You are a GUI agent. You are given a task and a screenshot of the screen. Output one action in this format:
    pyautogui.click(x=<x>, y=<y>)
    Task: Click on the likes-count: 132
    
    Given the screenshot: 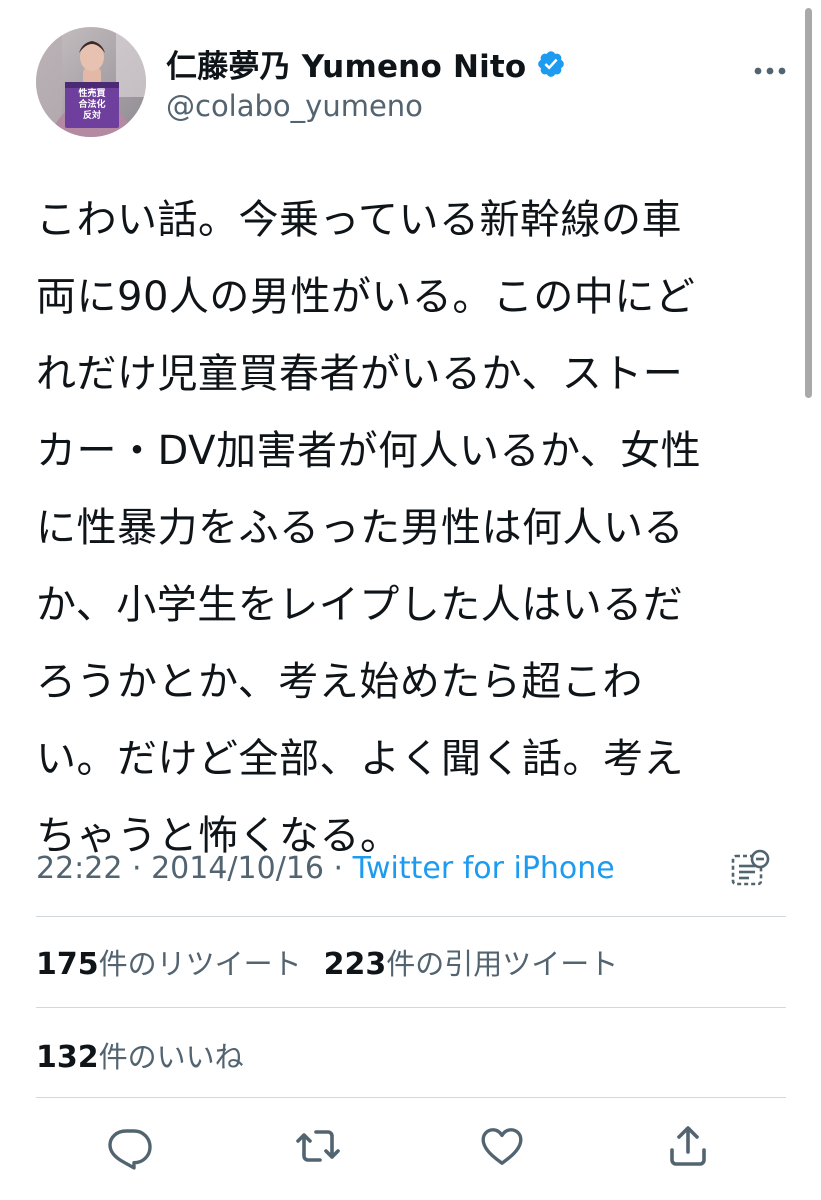 What is the action you would take?
    pyautogui.click(x=67, y=1057)
    